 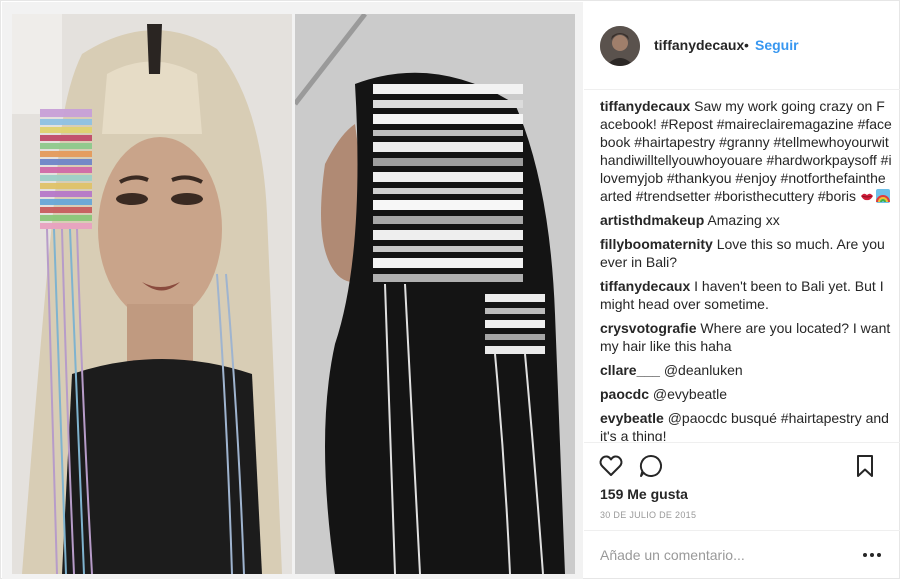 I want to click on comment-bubble-icon, so click(x=651, y=466).